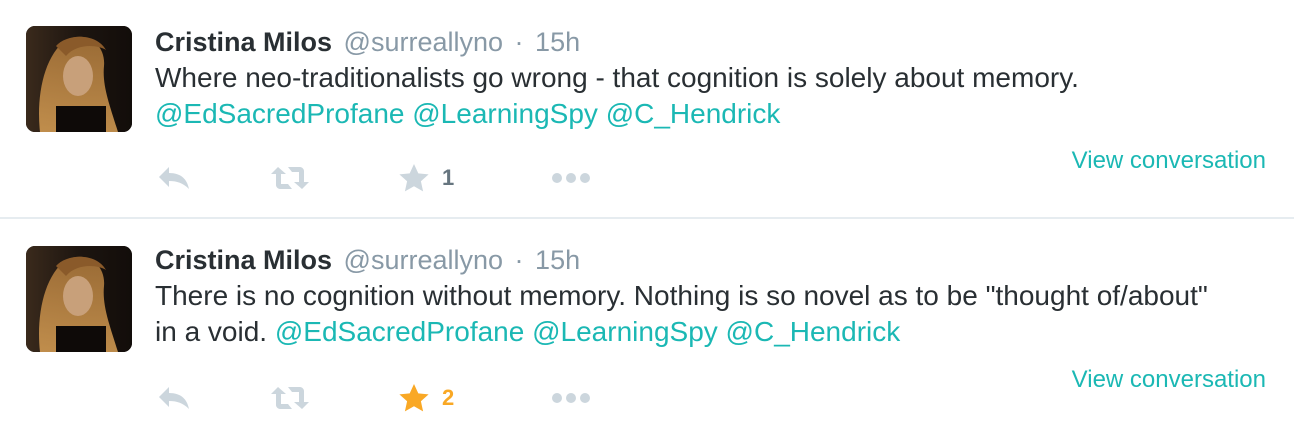 The image size is (1294, 438). I want to click on favorite-count: 1, so click(448, 177).